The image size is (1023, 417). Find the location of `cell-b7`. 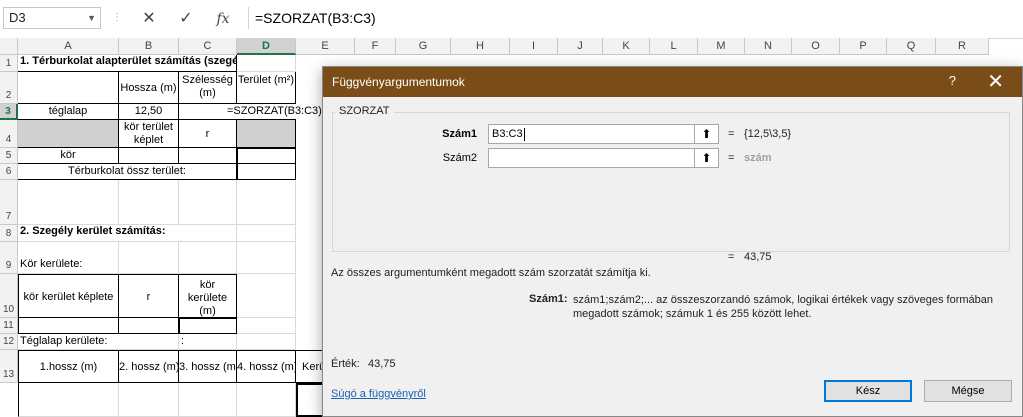

cell-b7 is located at coordinates (149, 202).